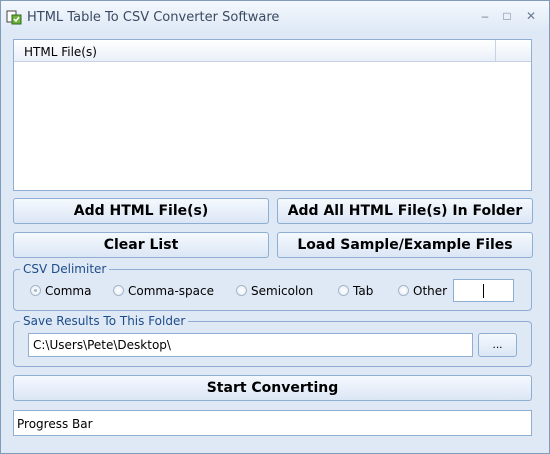  Describe the element at coordinates (405, 245) in the screenshot. I see `load-sample-files-button: Load Sample/Example Files` at that location.